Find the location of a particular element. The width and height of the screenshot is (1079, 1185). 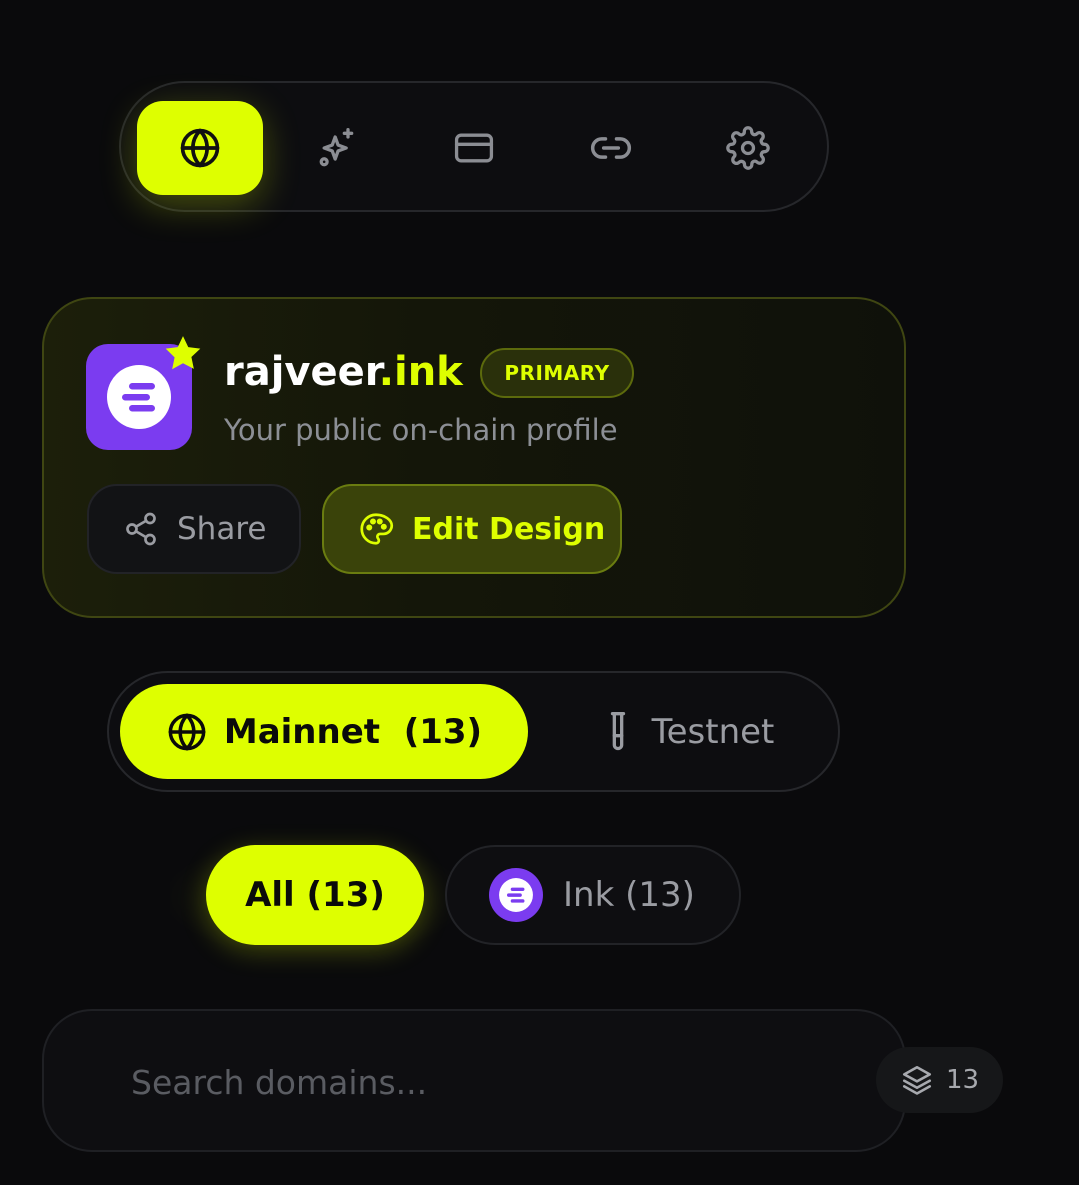

nav-settings-button is located at coordinates (748, 148).